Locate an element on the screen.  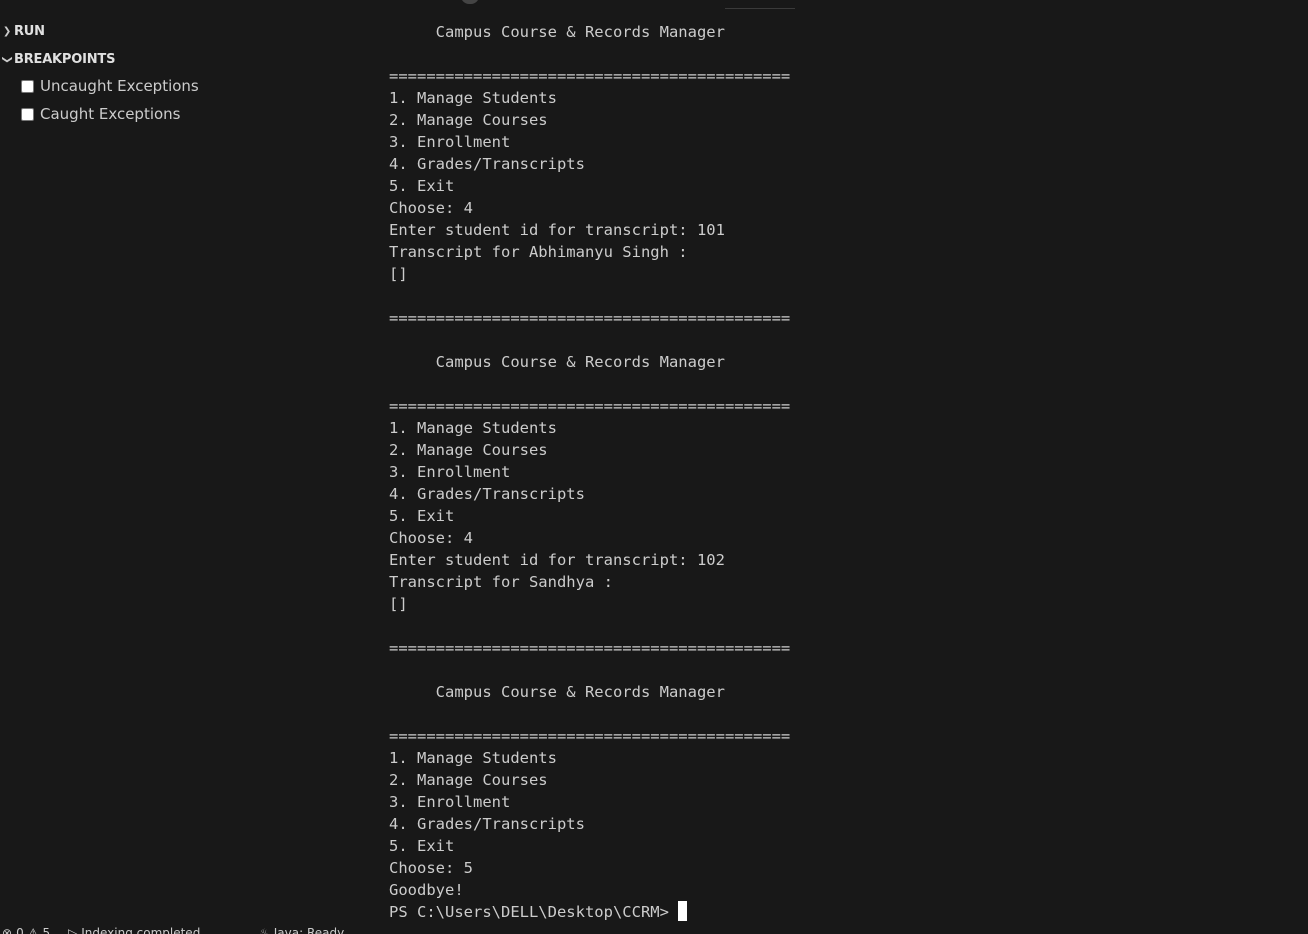
indexing-label: Indexing completed. is located at coordinates (143, 930).